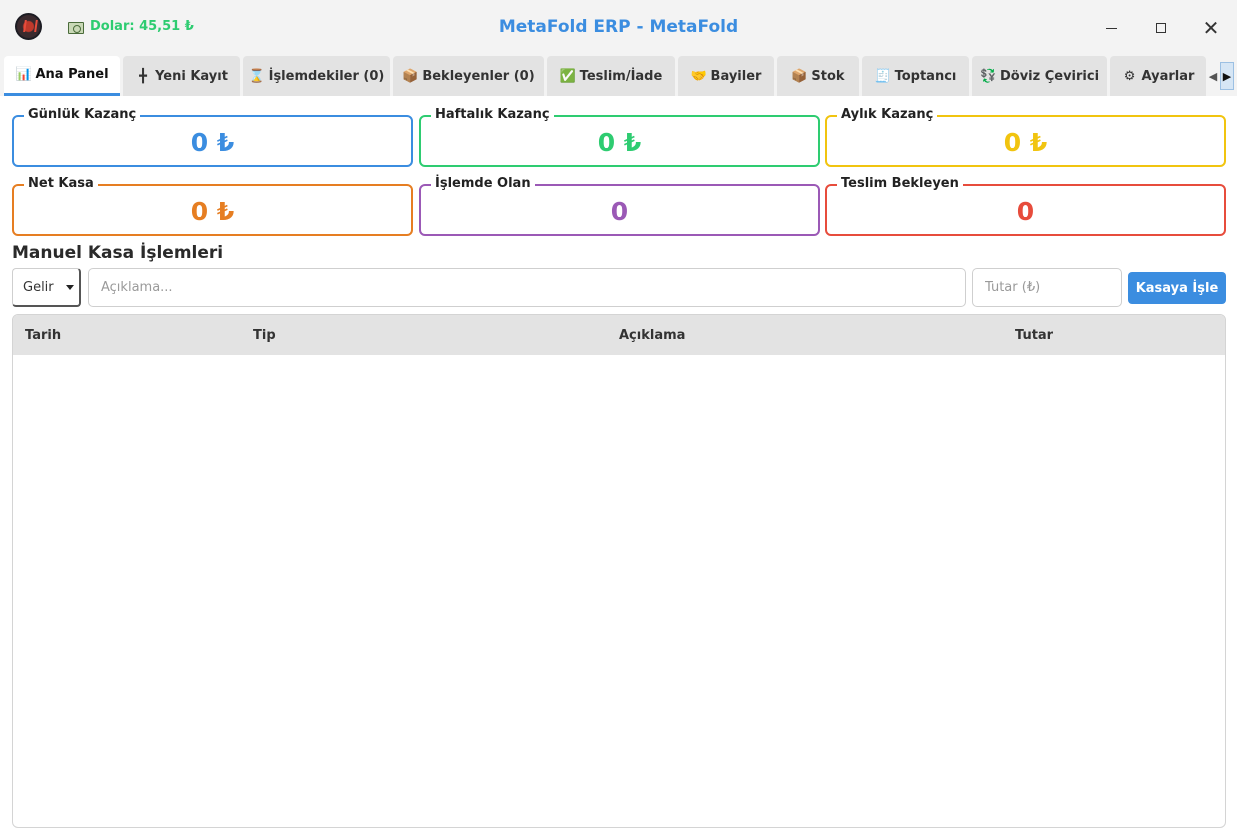 The image size is (1237, 840). Describe the element at coordinates (61, 183) in the screenshot. I see `card-label: Net Kasa` at that location.